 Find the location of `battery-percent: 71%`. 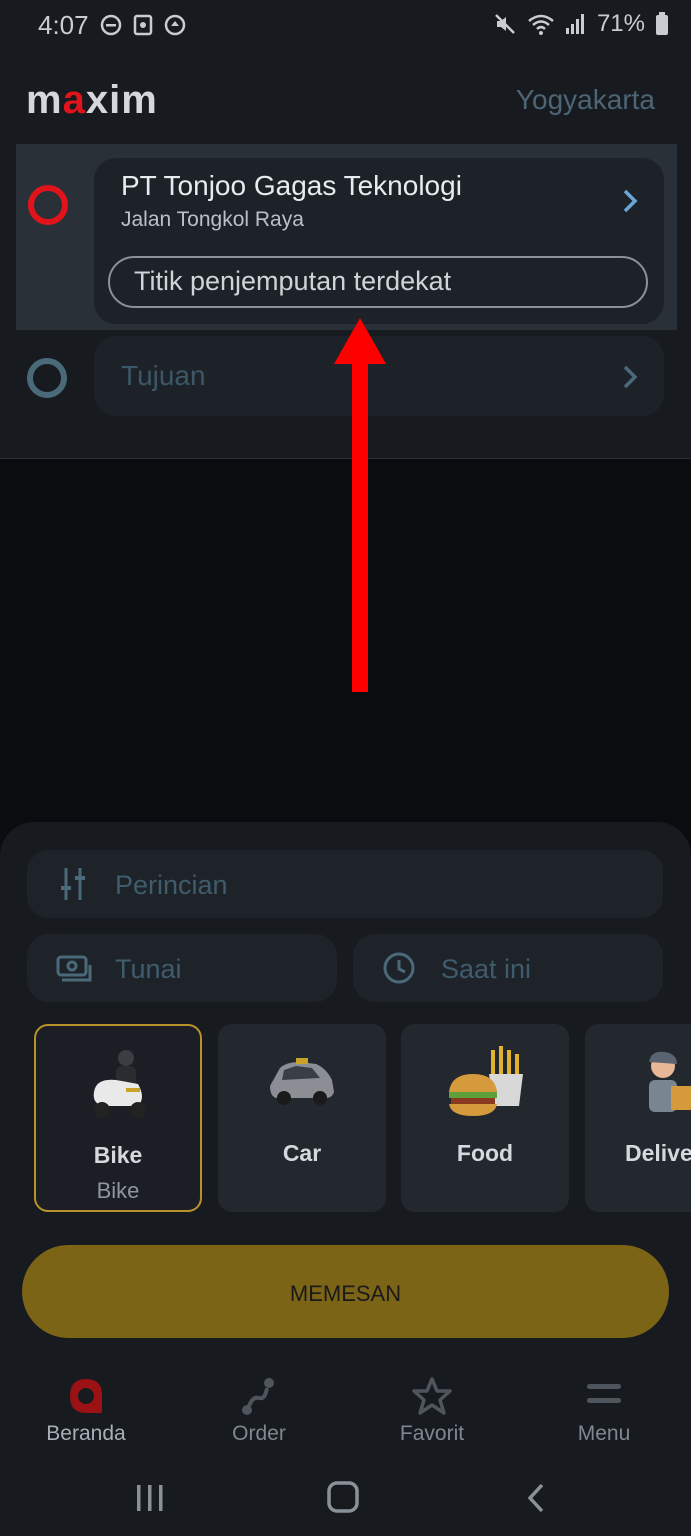

battery-percent: 71% is located at coordinates (620, 23).